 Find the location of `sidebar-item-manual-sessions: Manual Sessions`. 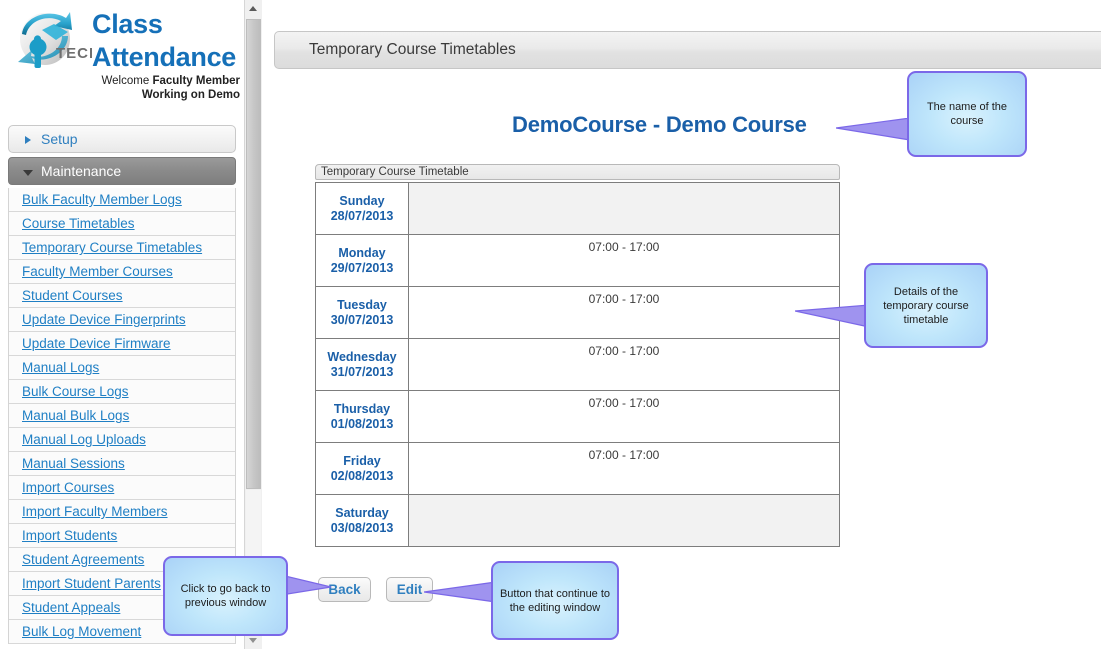

sidebar-item-manual-sessions: Manual Sessions is located at coordinates (122, 464).